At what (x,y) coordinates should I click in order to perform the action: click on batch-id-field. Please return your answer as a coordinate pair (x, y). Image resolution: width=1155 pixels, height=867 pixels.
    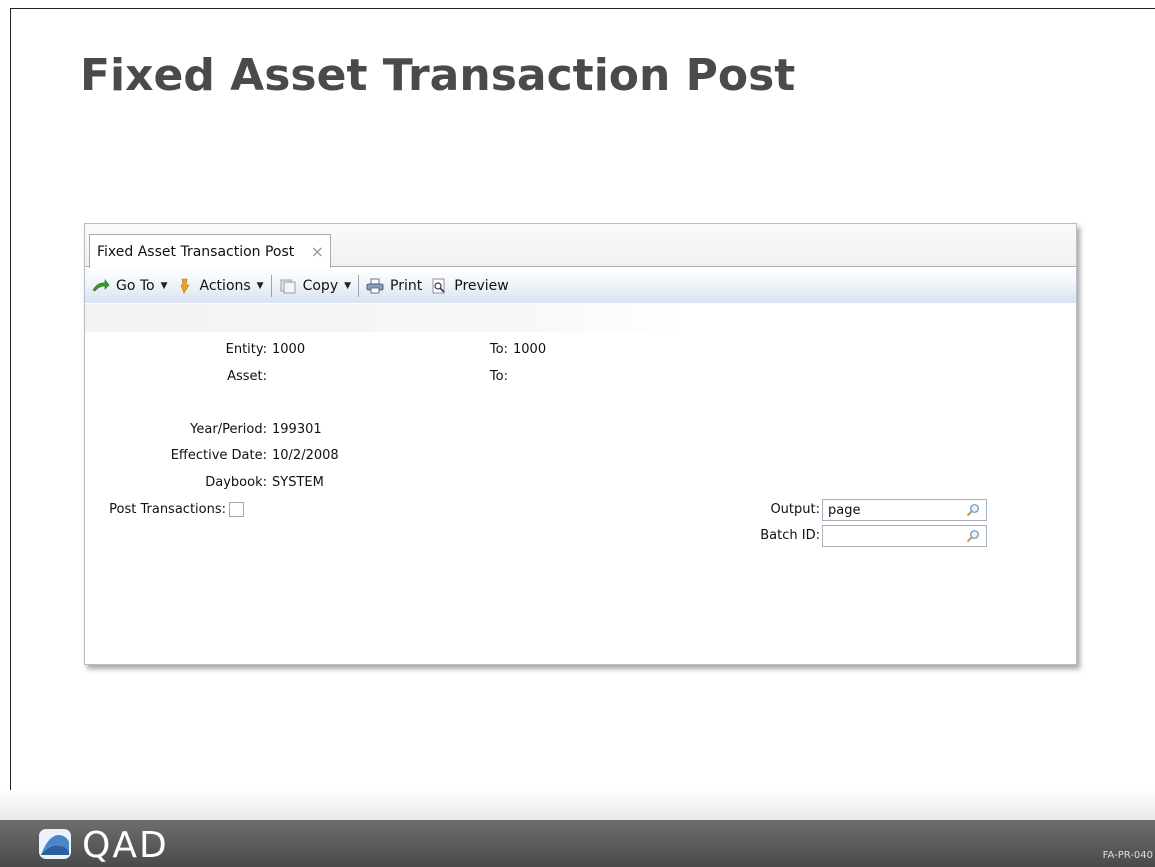
    Looking at the image, I should click on (904, 536).